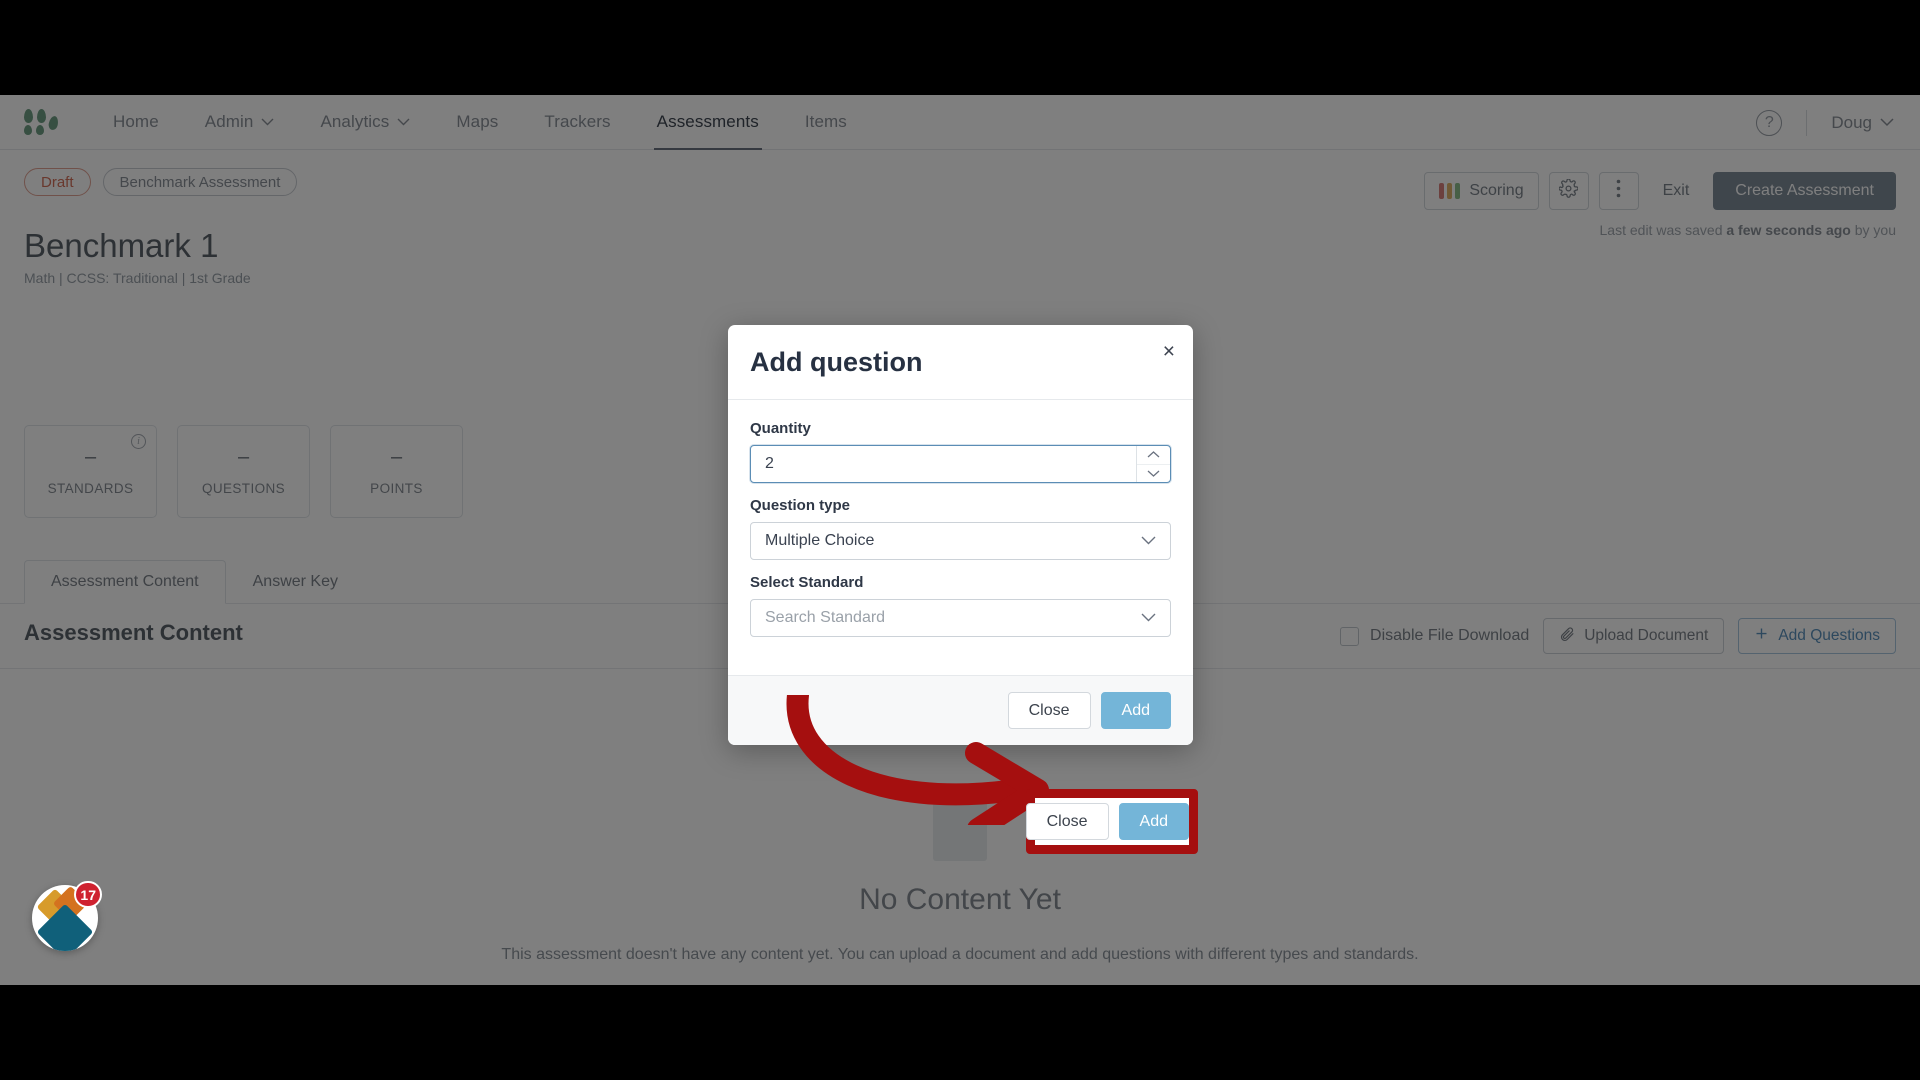  Describe the element at coordinates (67, 916) in the screenshot. I see `notifications-widget: 17` at that location.